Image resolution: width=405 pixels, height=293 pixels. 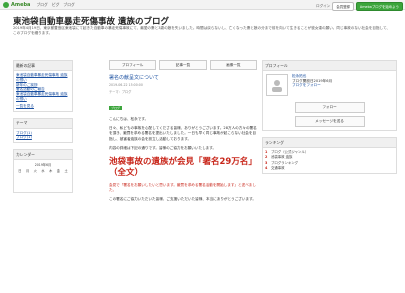 I want to click on theme-link: ブログ(1), so click(x=43, y=137).